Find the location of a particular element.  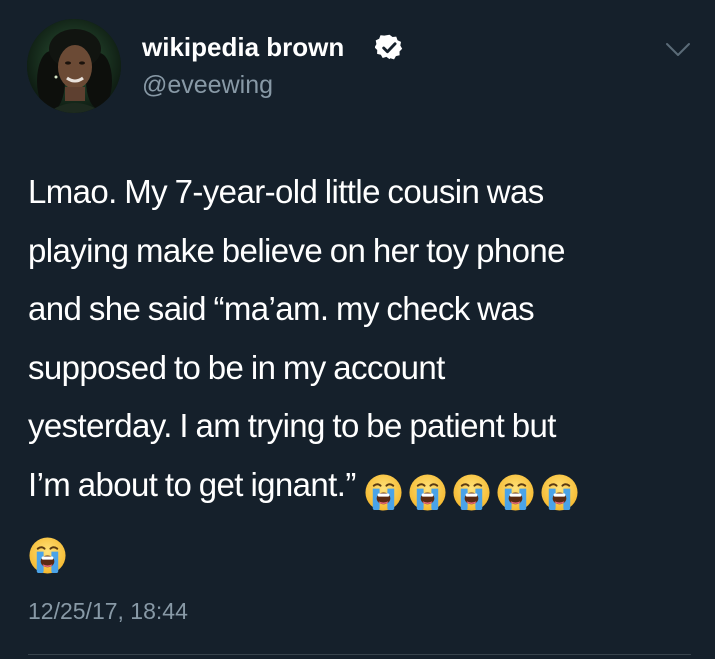

tweet-text-line: yesterday. I am trying to be patient but is located at coordinates (292, 425).